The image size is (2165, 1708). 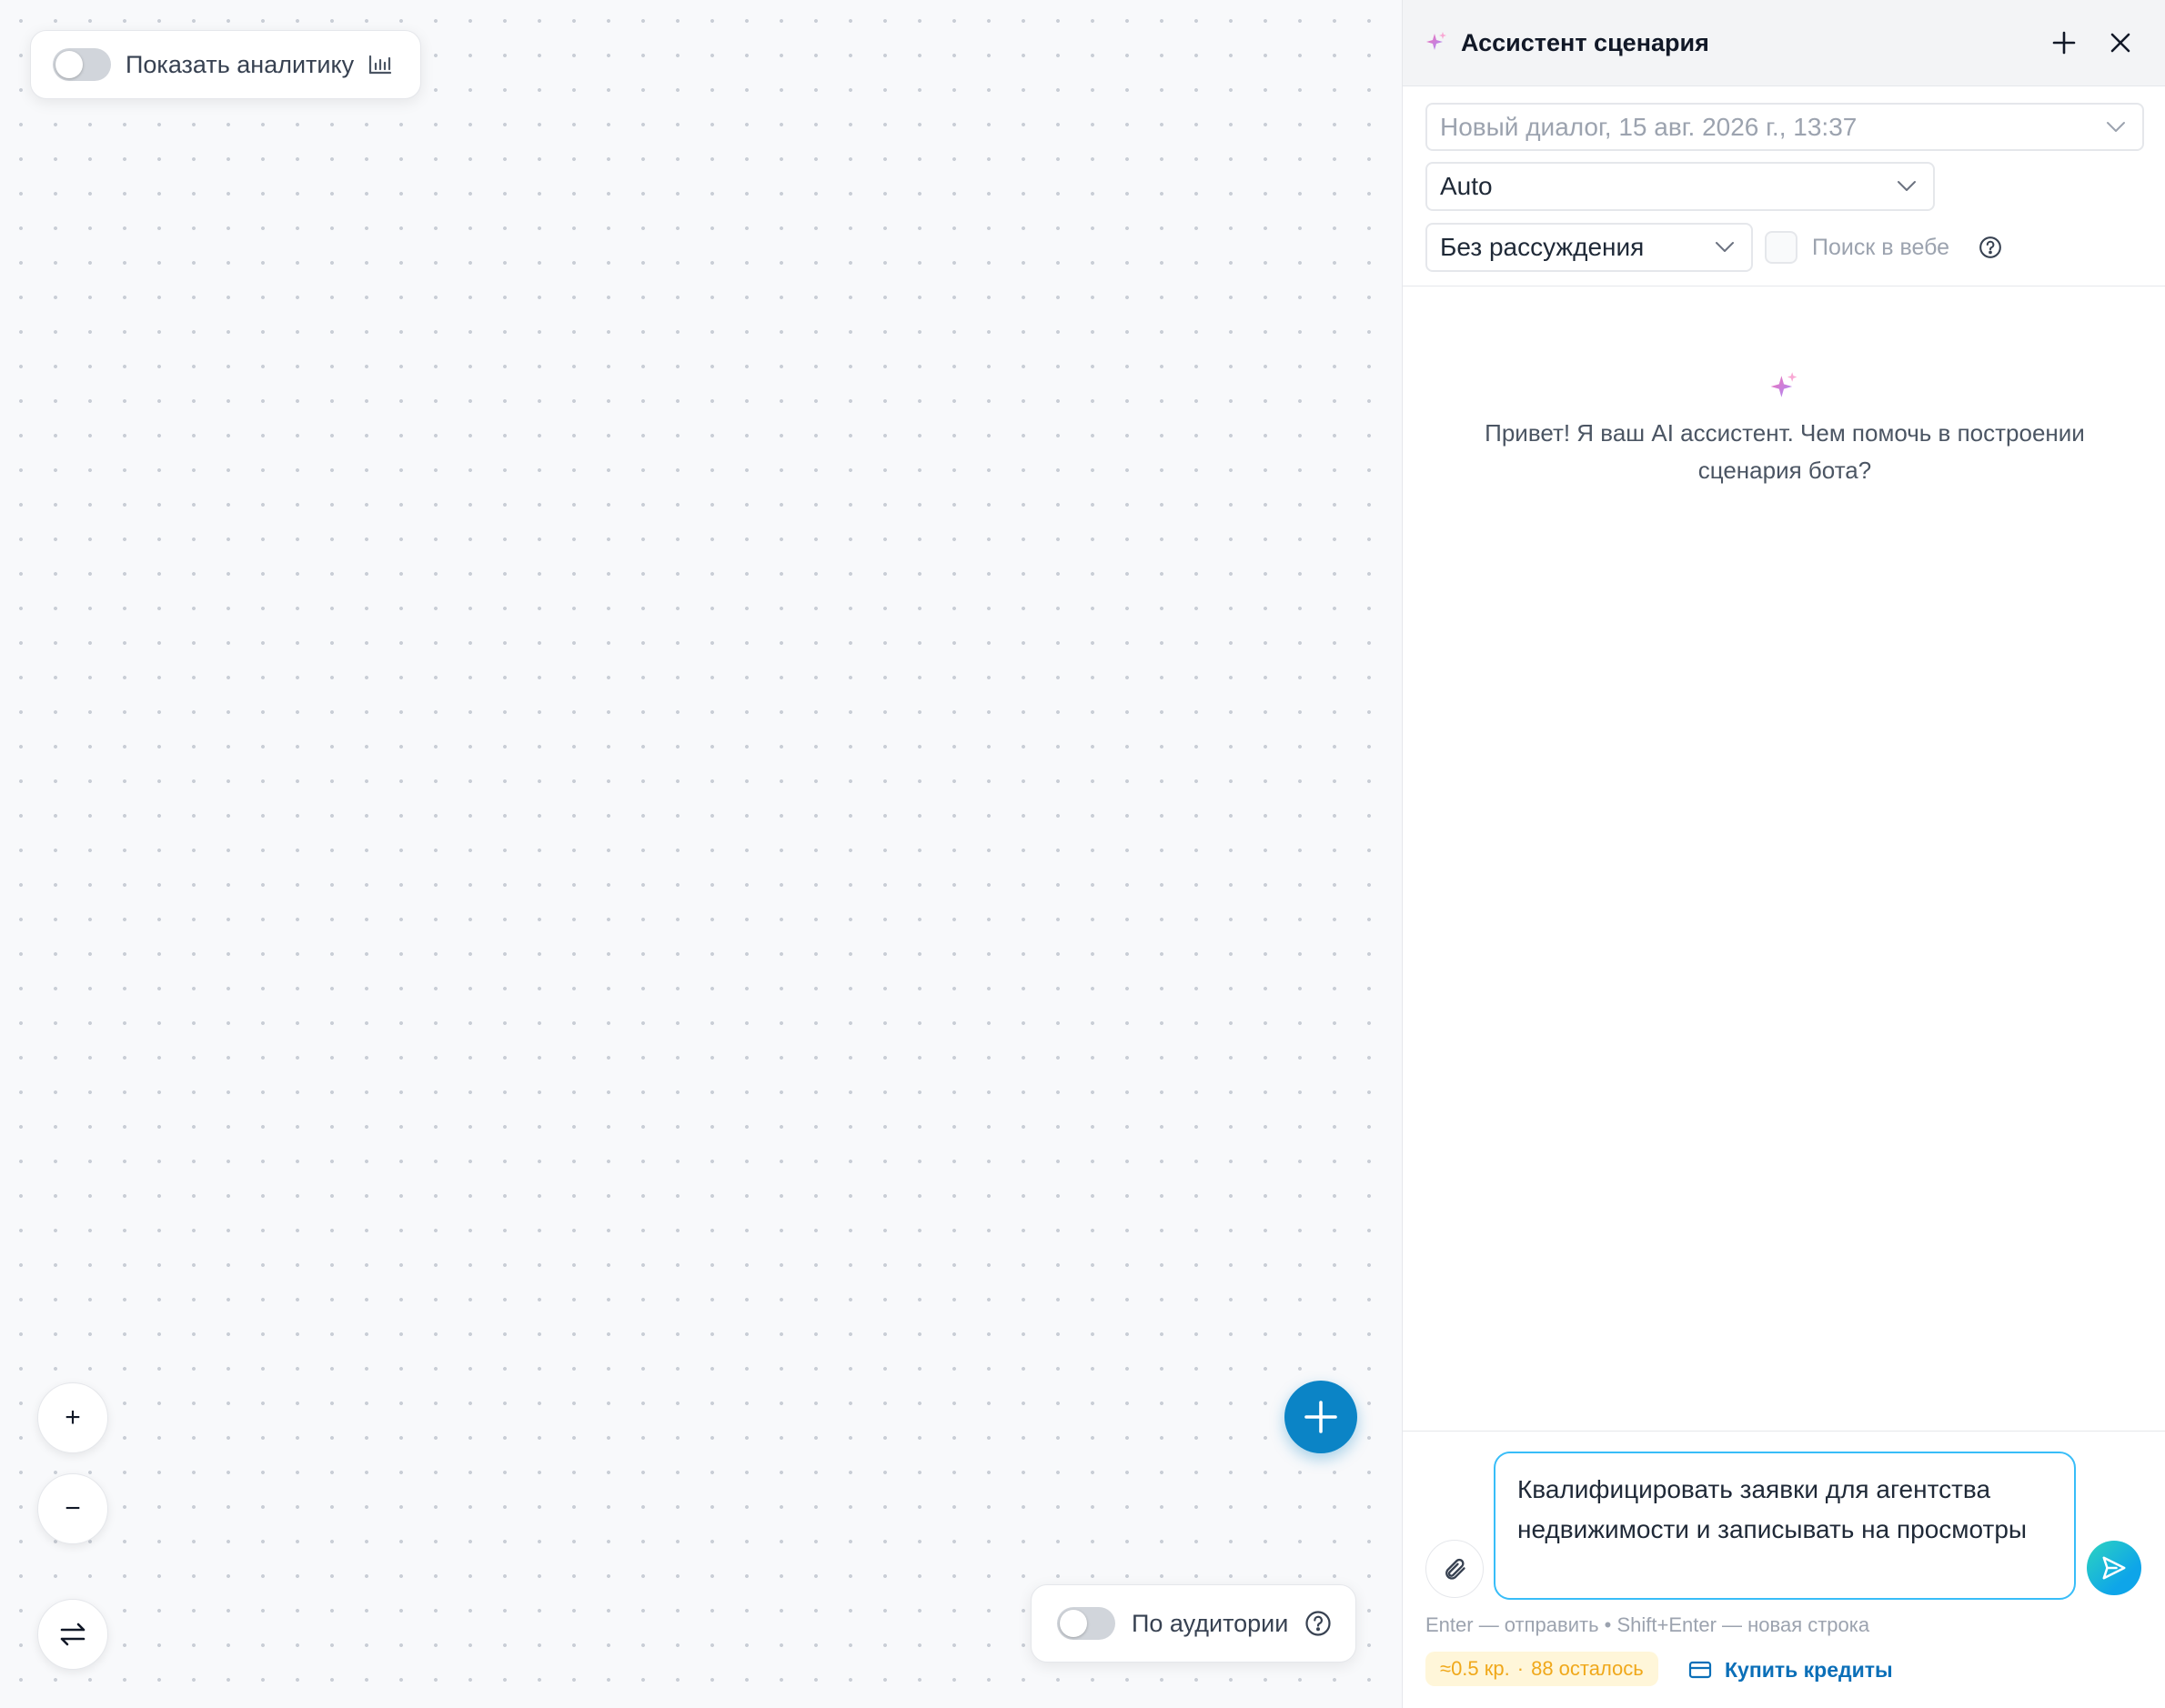 What do you see at coordinates (380, 65) in the screenshot?
I see `bar-chart-icon` at bounding box center [380, 65].